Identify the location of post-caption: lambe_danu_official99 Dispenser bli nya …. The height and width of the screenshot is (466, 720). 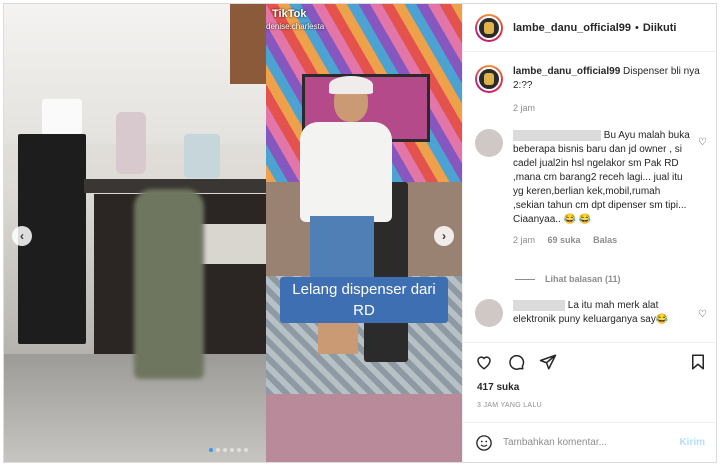
(589, 89).